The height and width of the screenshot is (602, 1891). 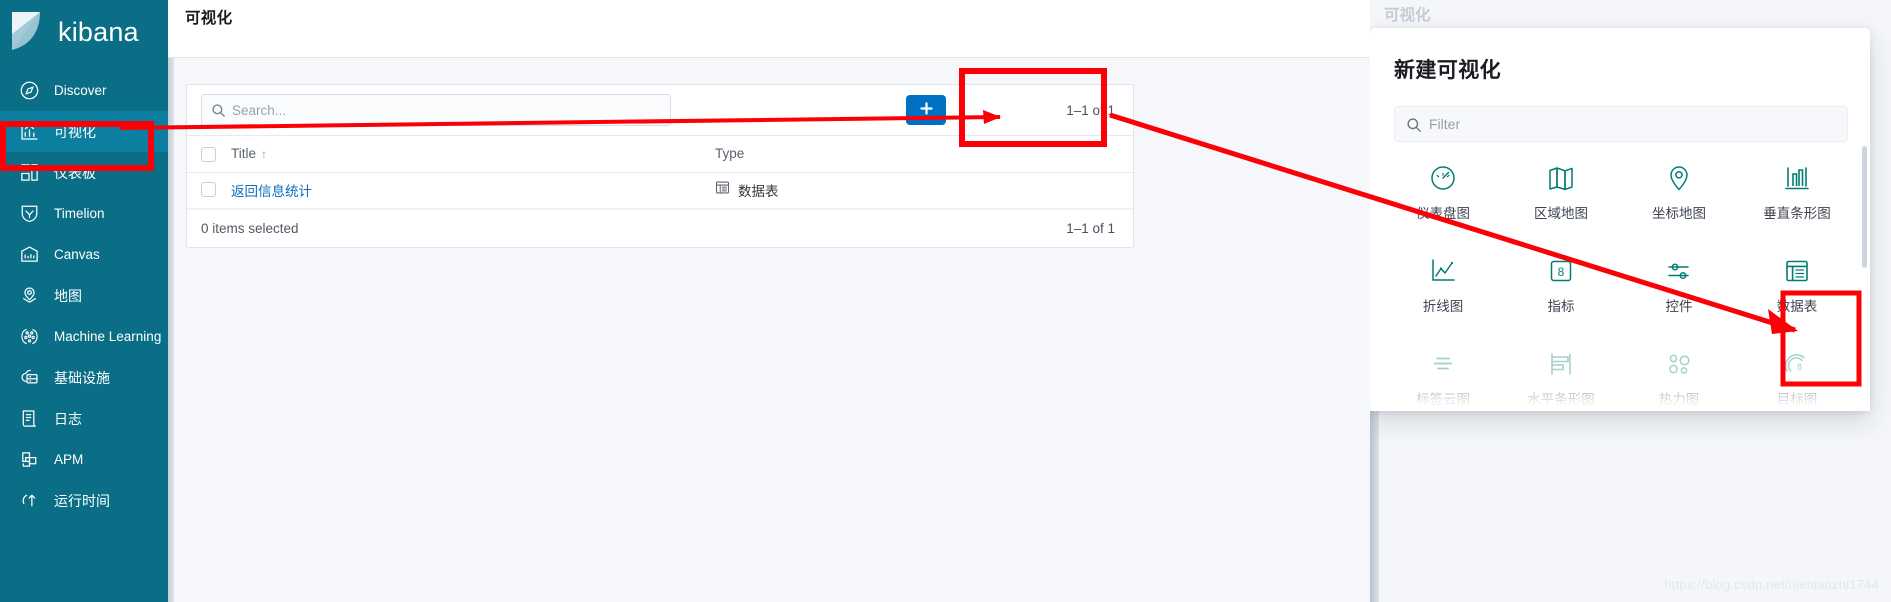 I want to click on horizontal-bar-icon, so click(x=1561, y=364).